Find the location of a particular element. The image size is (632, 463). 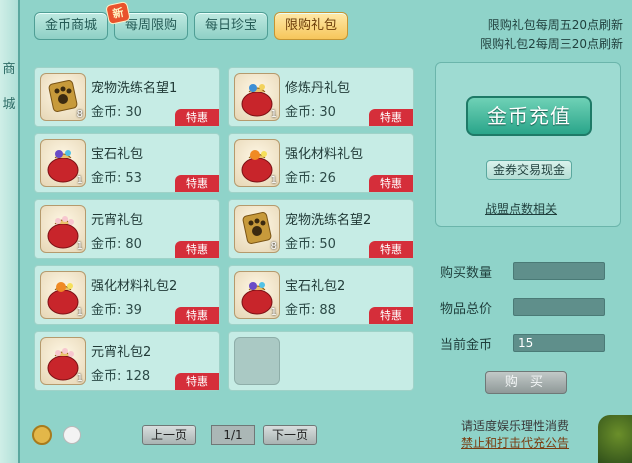

item-price: 金币: 88 is located at coordinates (310, 308).